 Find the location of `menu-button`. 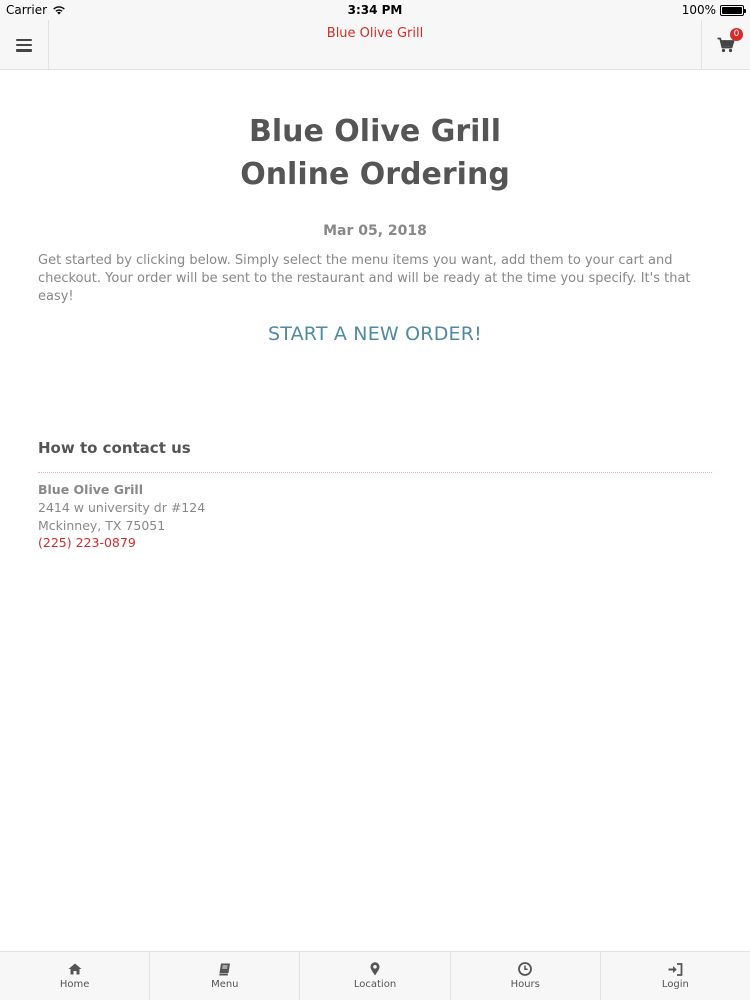

menu-button is located at coordinates (24, 45).